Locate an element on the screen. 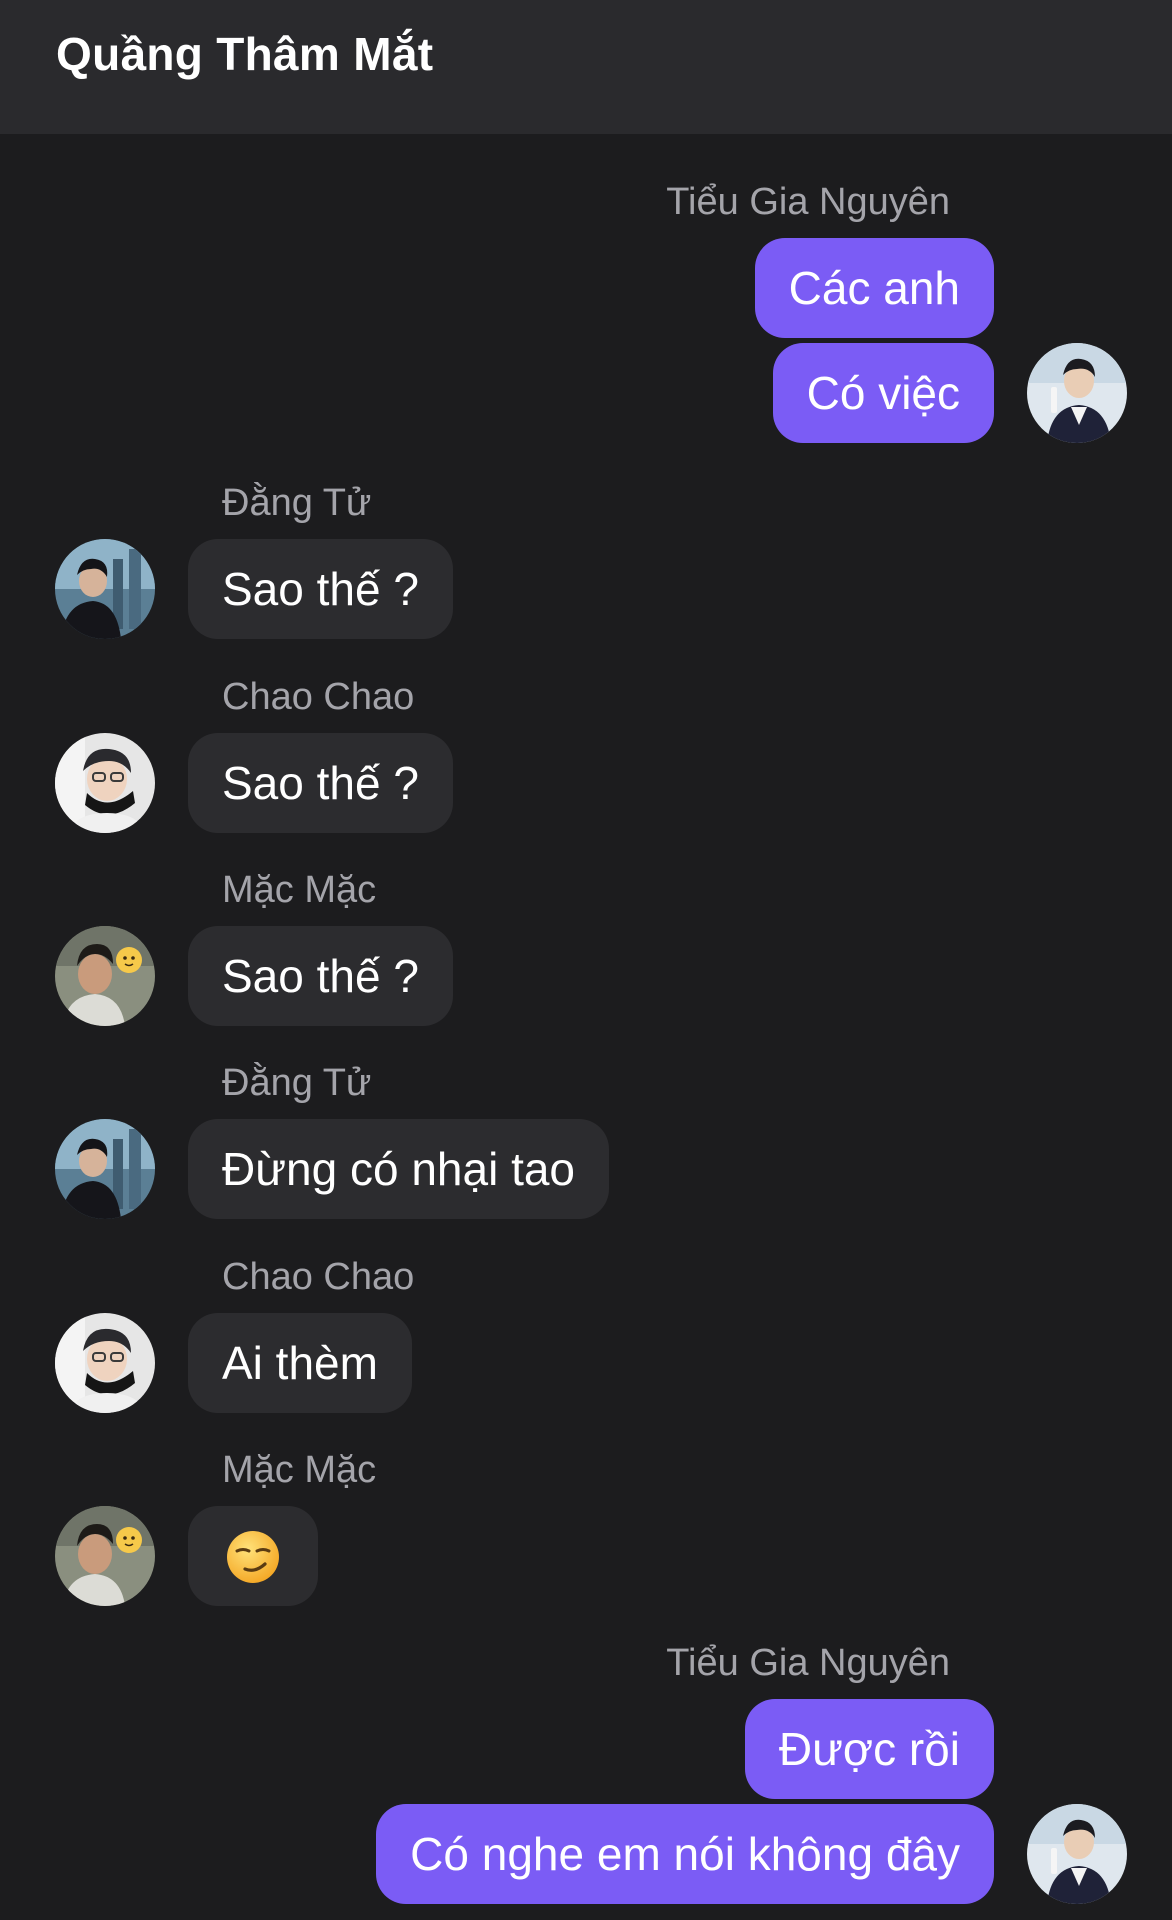 The image size is (1172, 1920). chat-title: Quầng Thâm Mắt is located at coordinates (245, 54).